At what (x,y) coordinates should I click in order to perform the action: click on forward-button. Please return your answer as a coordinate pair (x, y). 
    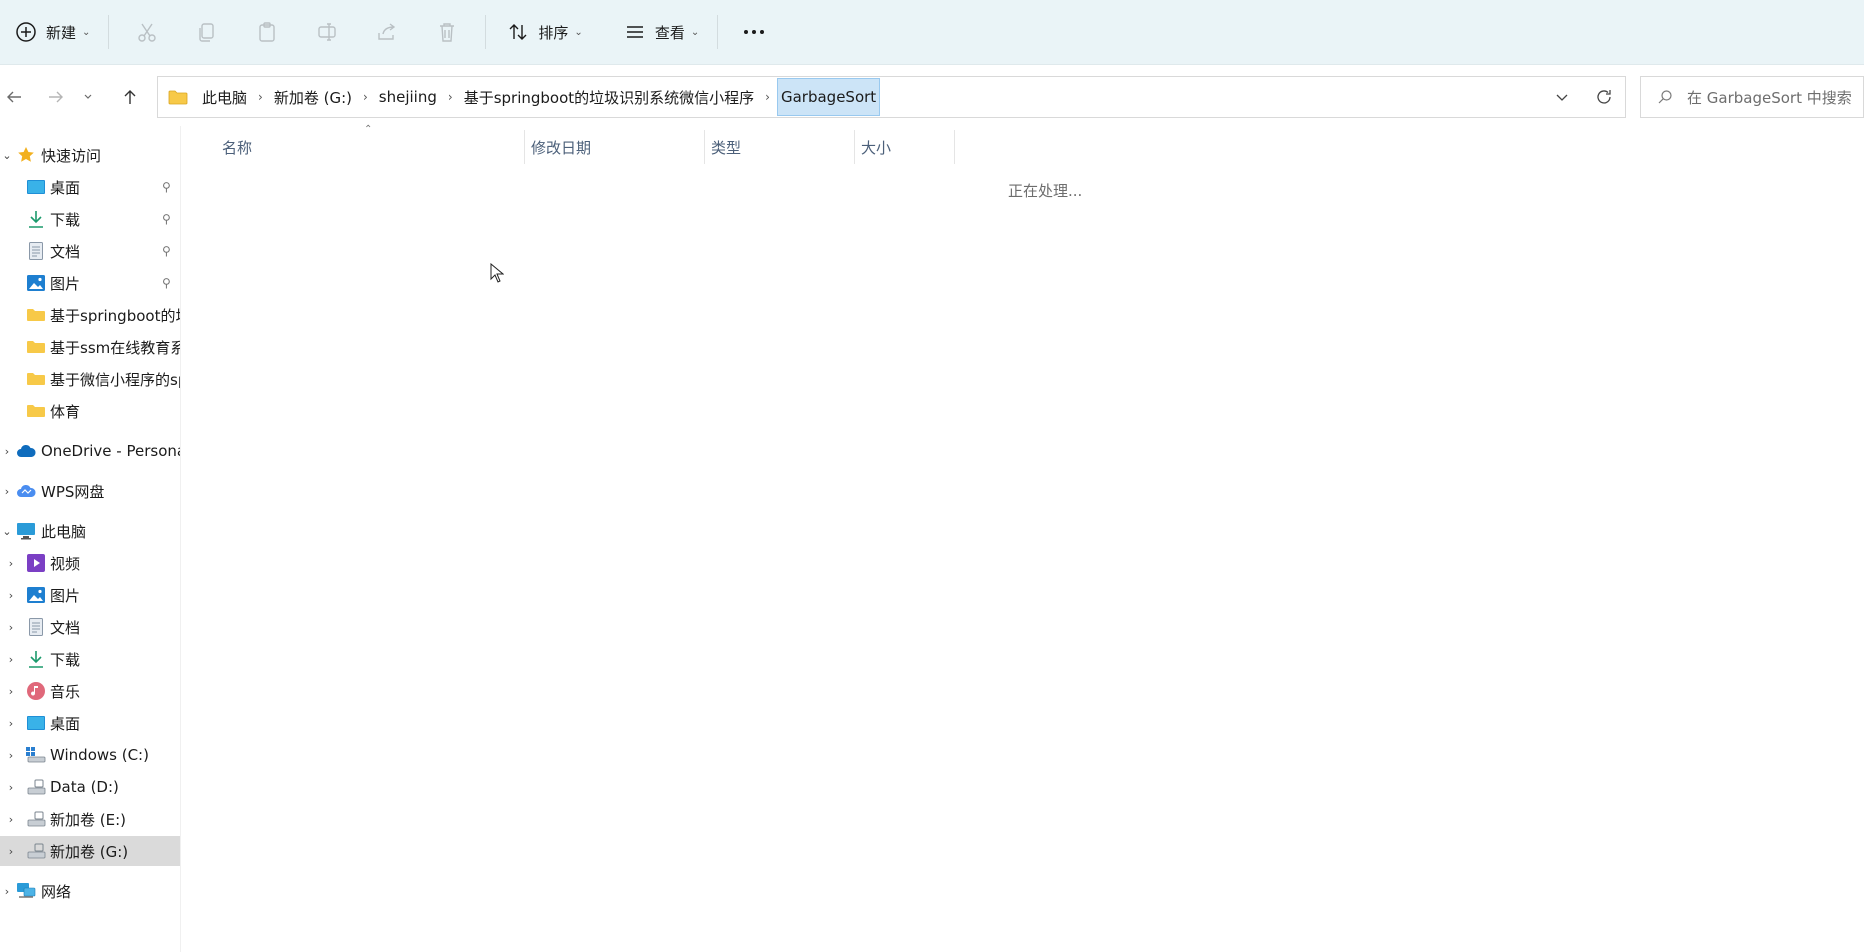
    Looking at the image, I should click on (56, 97).